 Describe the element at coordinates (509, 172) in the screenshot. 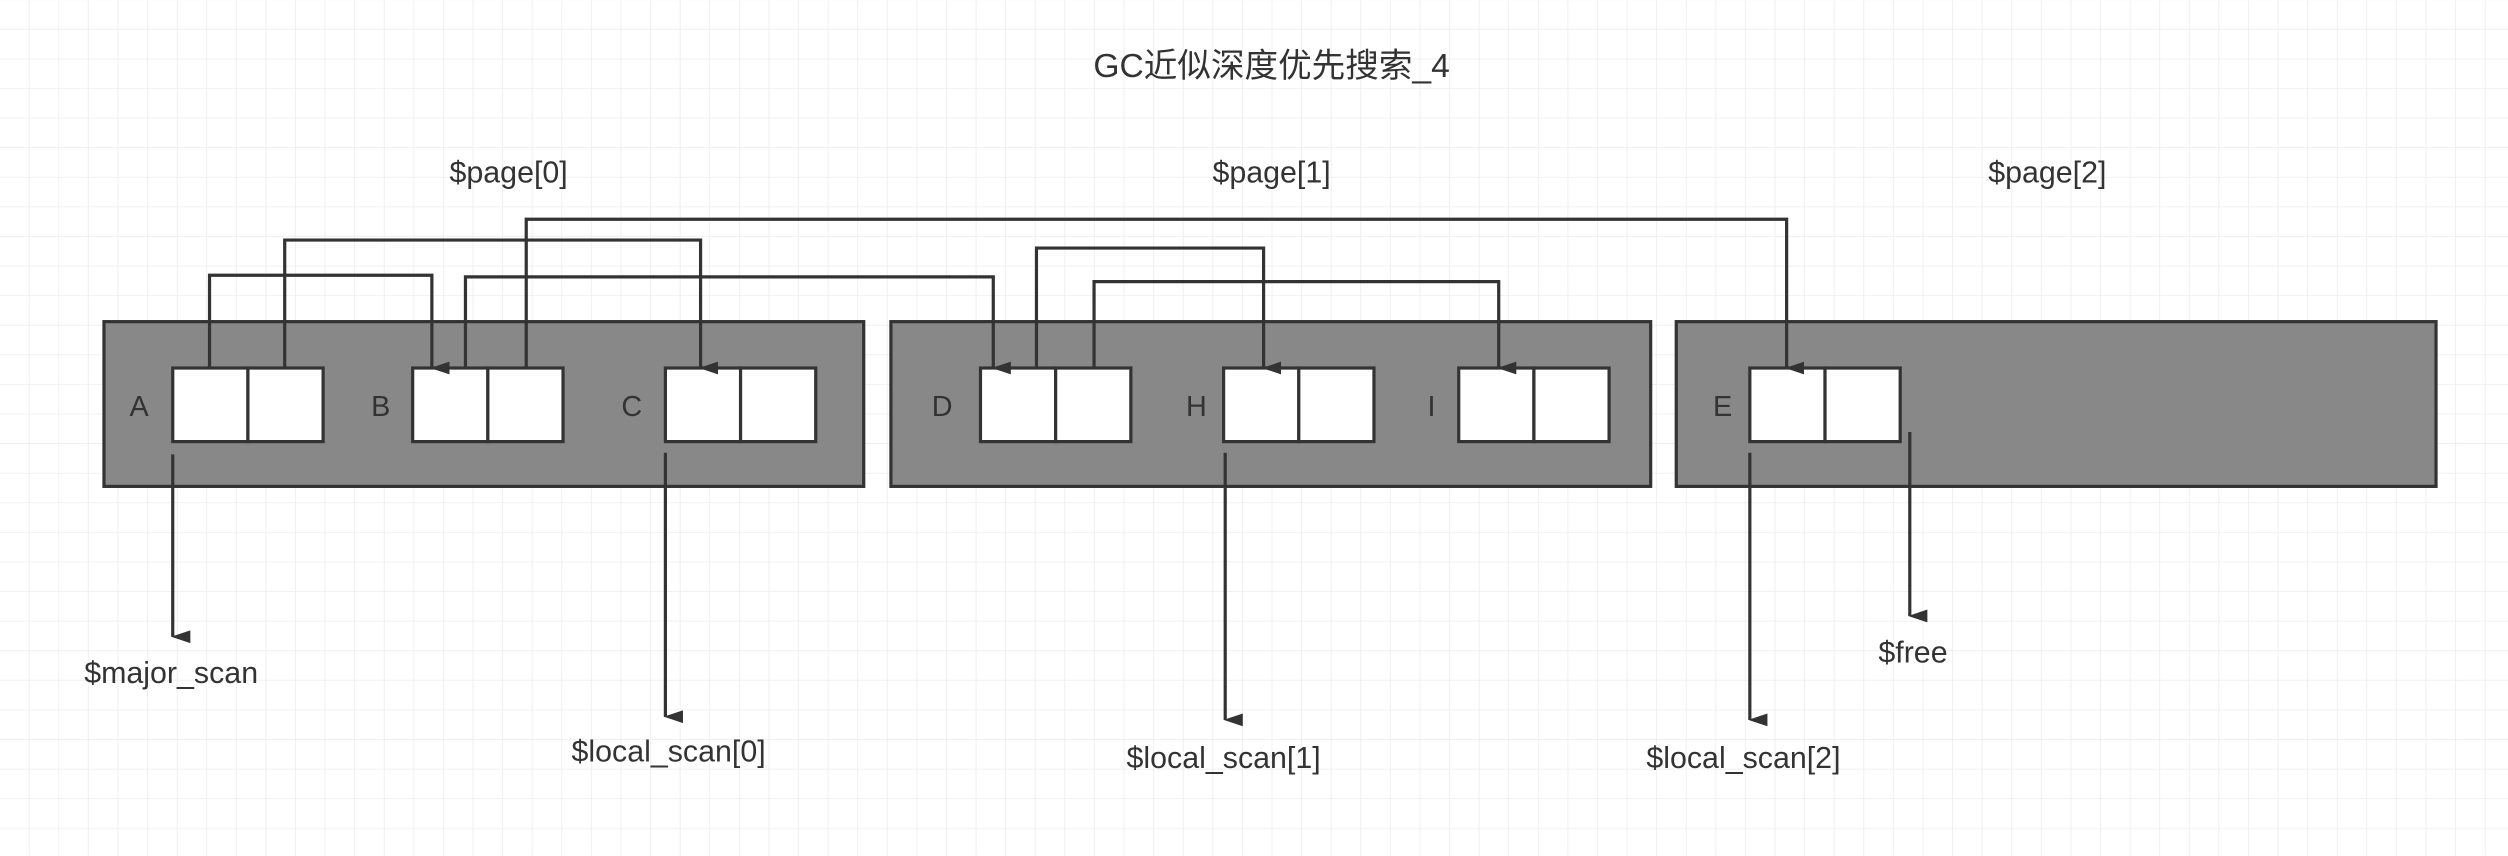

I see `page-label: $page[0]` at that location.